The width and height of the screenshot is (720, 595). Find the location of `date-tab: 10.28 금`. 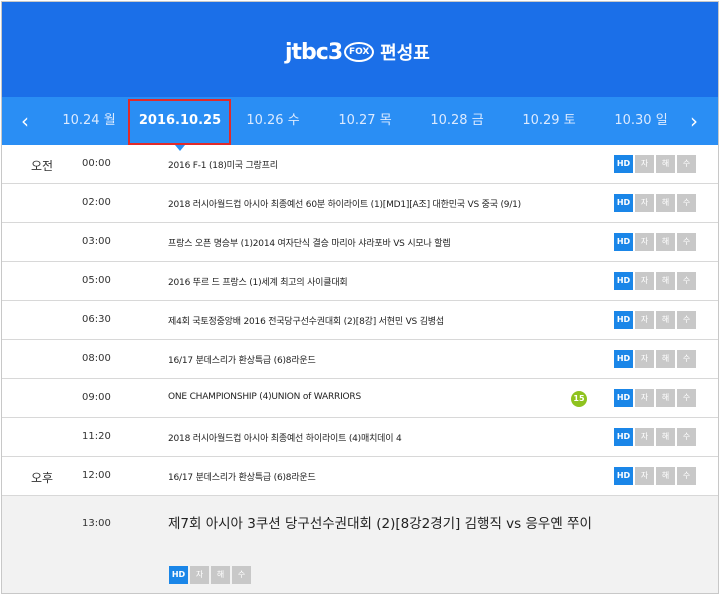

date-tab: 10.28 금 is located at coordinates (457, 121).